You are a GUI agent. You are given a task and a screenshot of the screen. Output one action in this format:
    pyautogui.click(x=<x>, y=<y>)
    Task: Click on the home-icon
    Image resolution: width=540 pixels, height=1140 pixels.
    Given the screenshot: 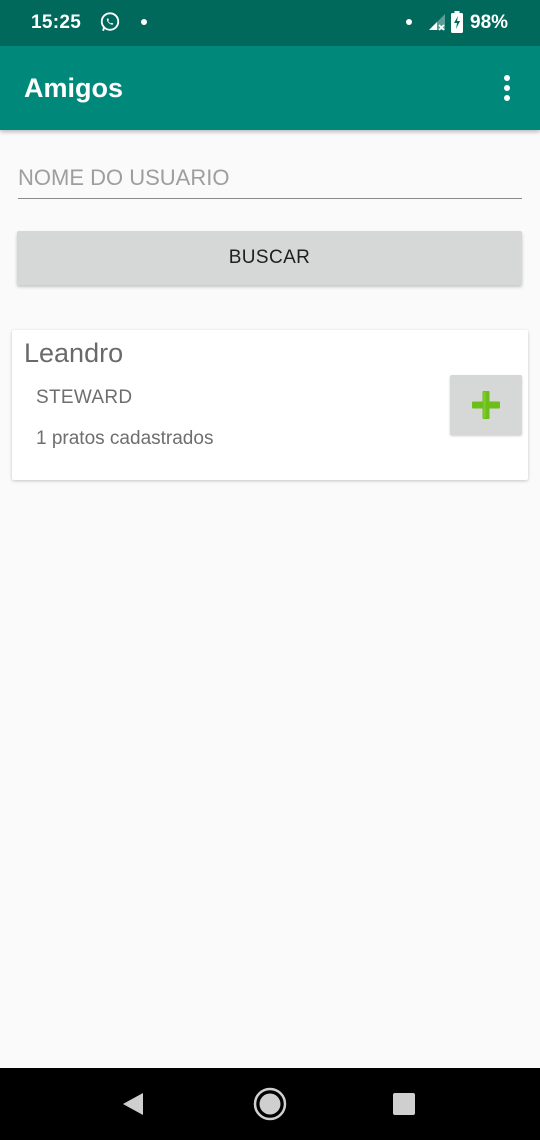 What is the action you would take?
    pyautogui.click(x=270, y=1104)
    